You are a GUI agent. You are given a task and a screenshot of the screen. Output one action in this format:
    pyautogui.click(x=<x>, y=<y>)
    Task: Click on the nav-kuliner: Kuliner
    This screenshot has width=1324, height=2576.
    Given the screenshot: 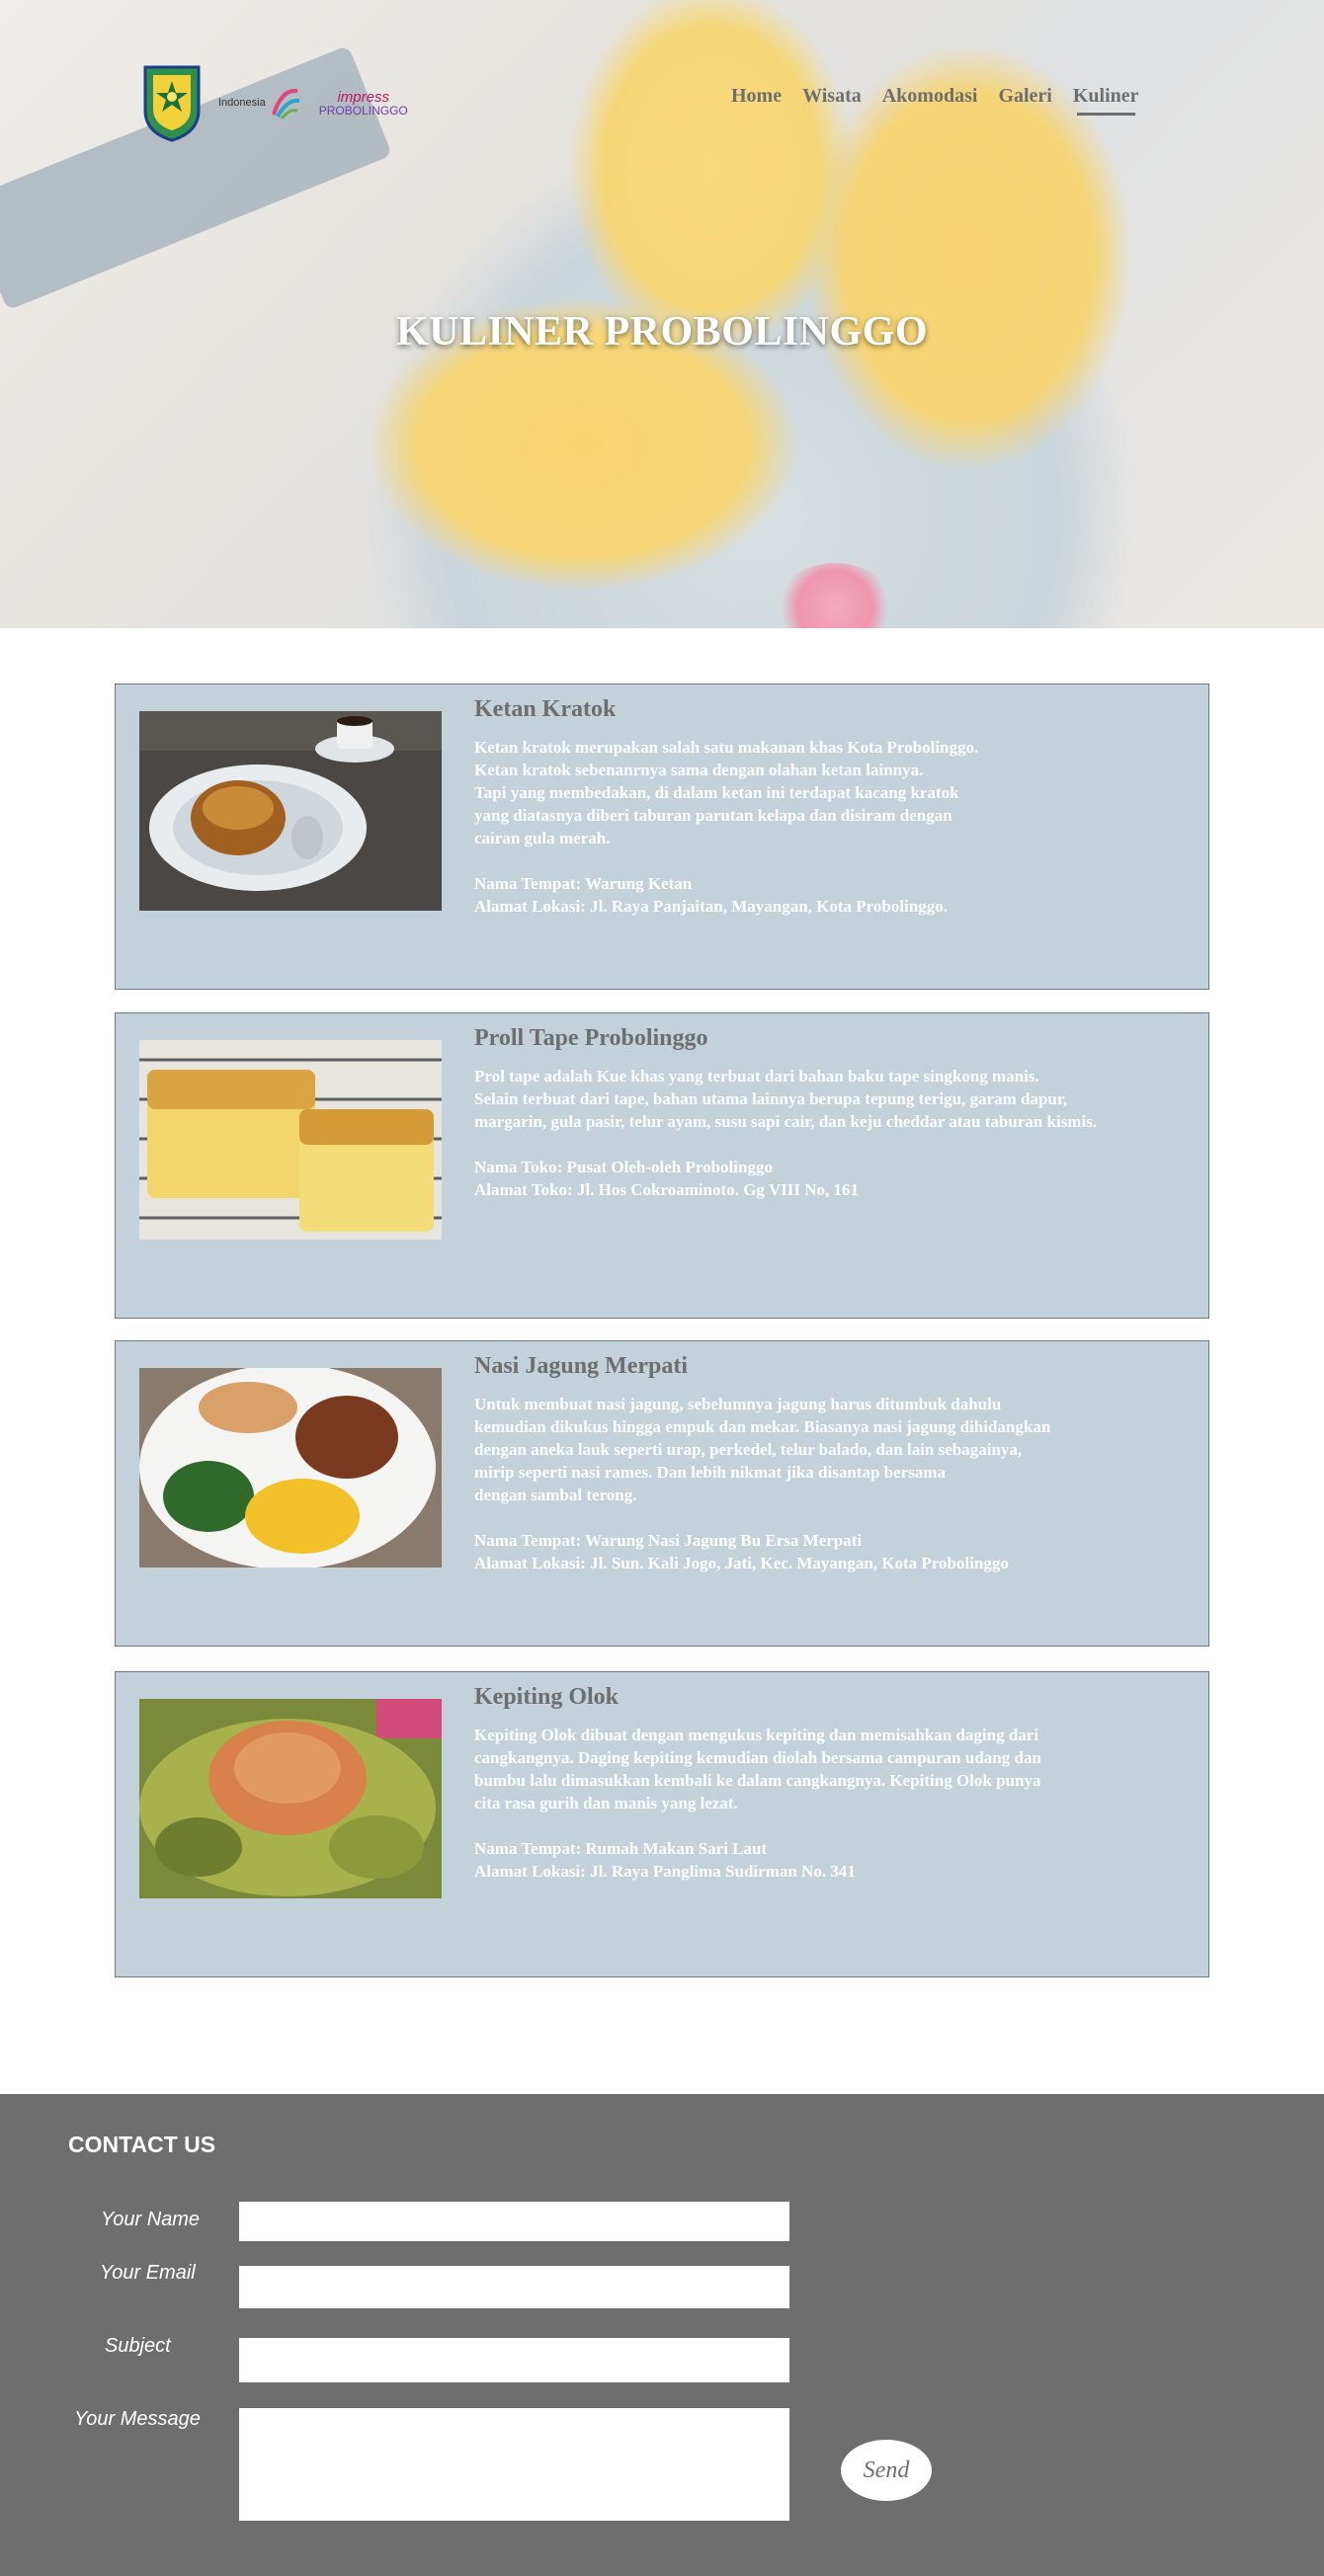 What is the action you would take?
    pyautogui.click(x=1106, y=100)
    